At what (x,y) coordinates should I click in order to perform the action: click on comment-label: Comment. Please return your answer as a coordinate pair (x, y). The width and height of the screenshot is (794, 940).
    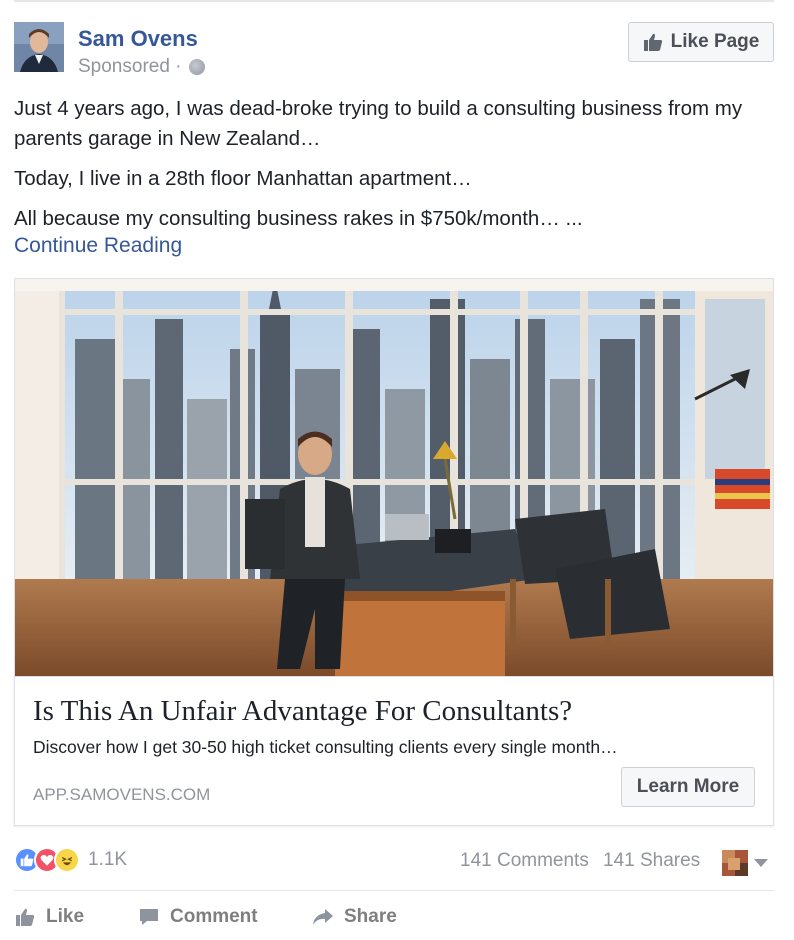
    Looking at the image, I should click on (214, 916).